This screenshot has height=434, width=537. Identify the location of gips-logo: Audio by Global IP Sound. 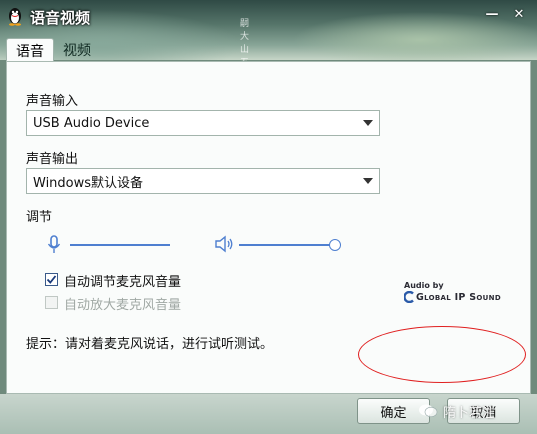
(452, 296).